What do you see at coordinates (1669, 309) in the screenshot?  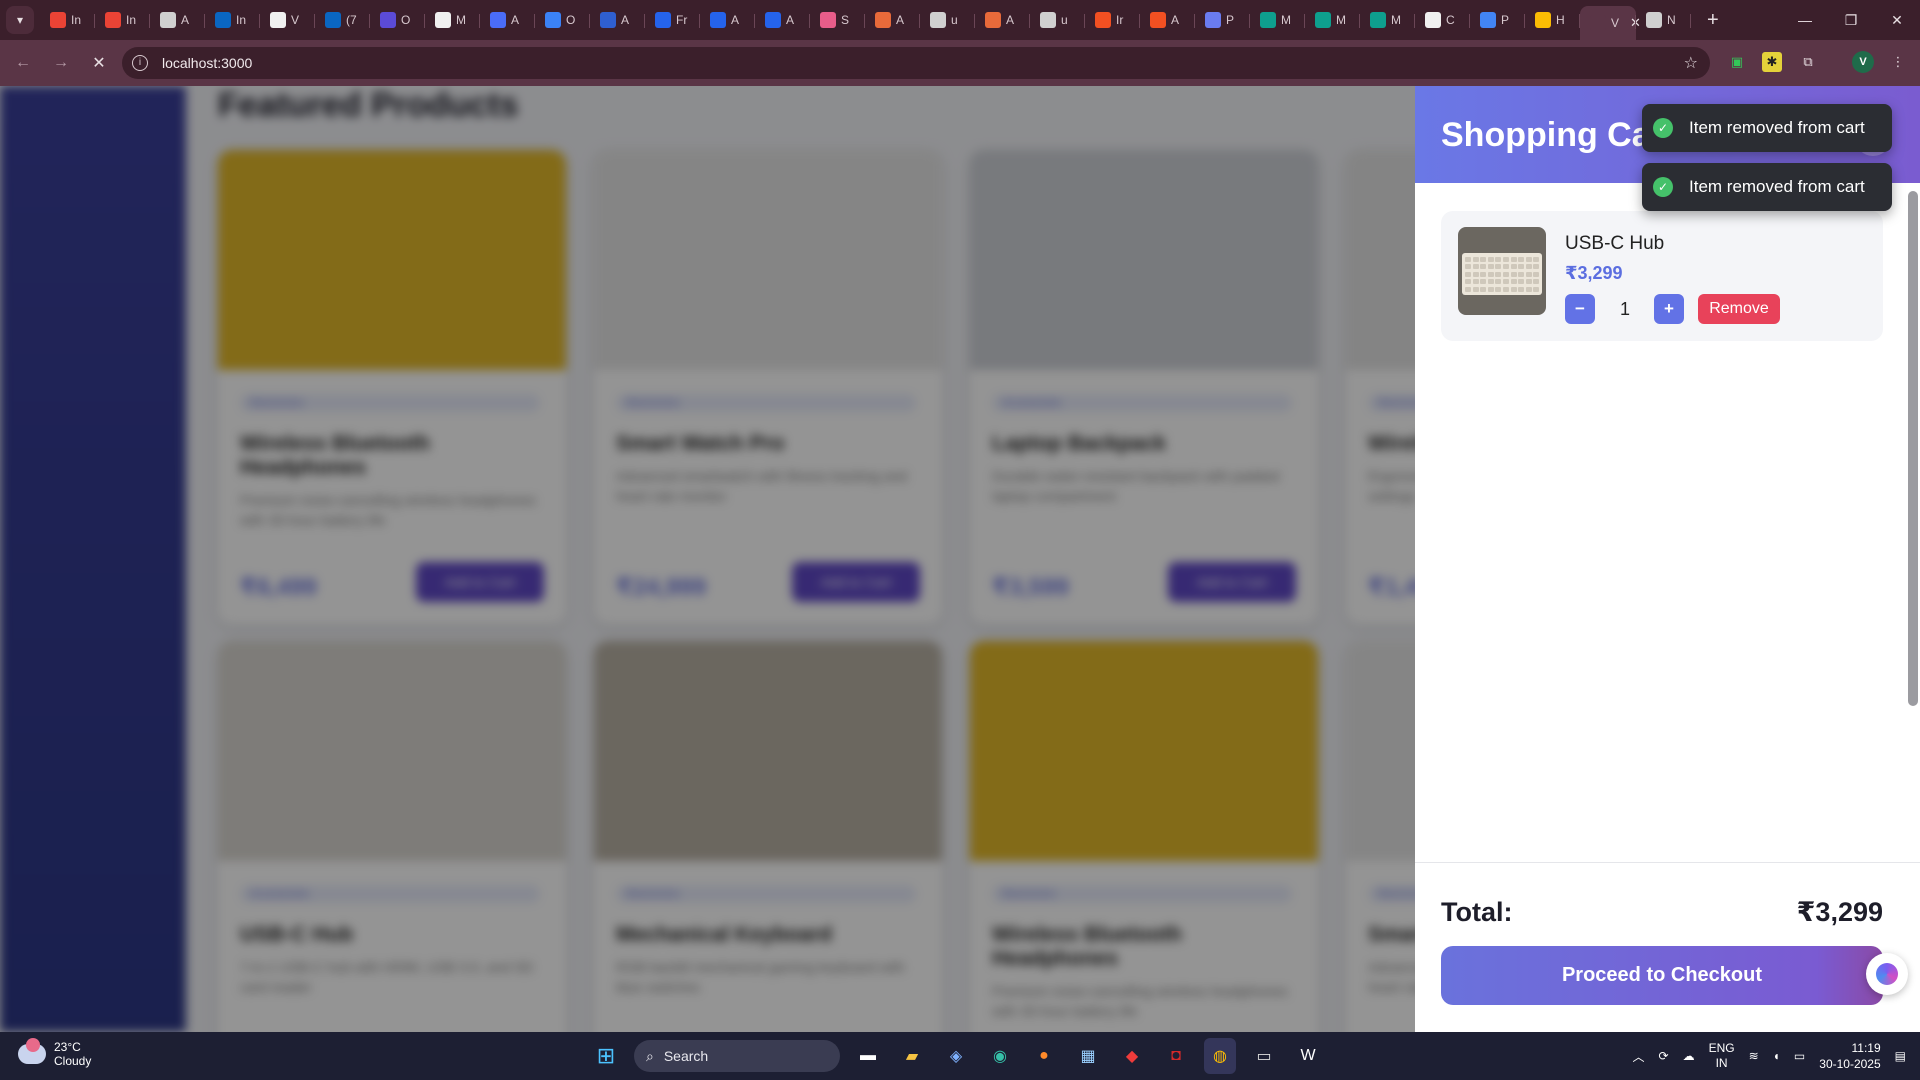 I see `increase-quantity-button: +` at bounding box center [1669, 309].